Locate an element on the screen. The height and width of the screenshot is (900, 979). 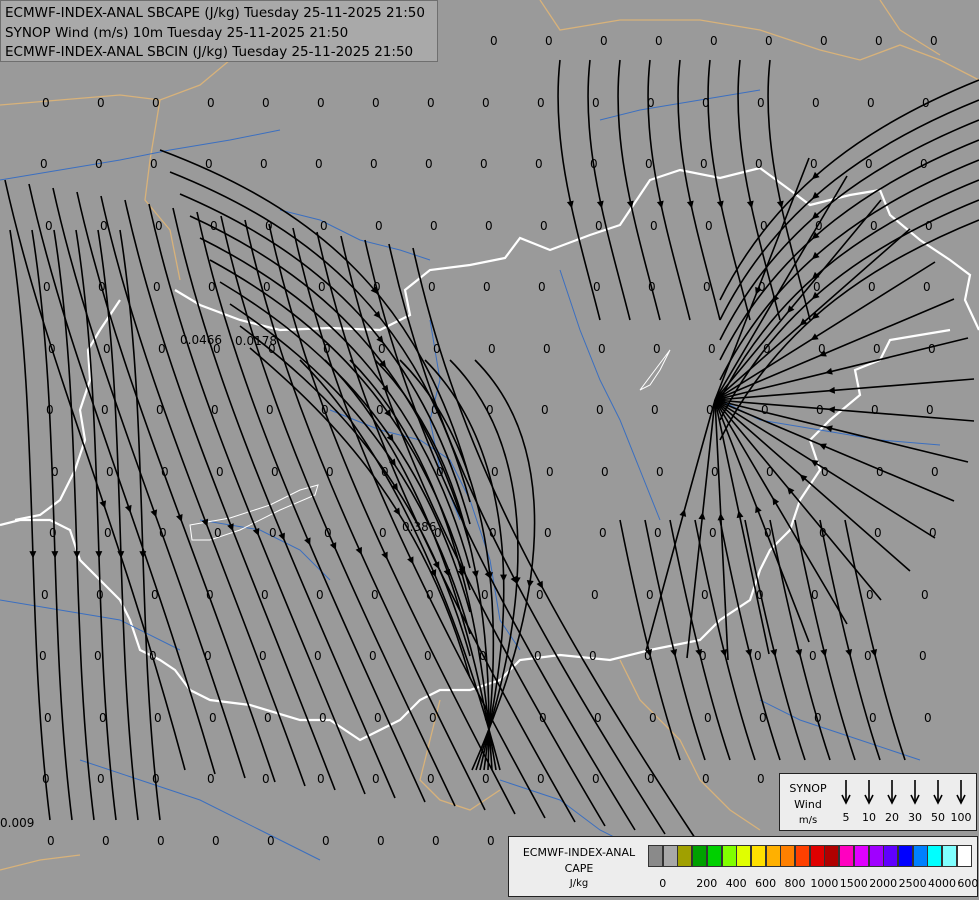
wind-arrow-icon is located at coordinates (892, 792).